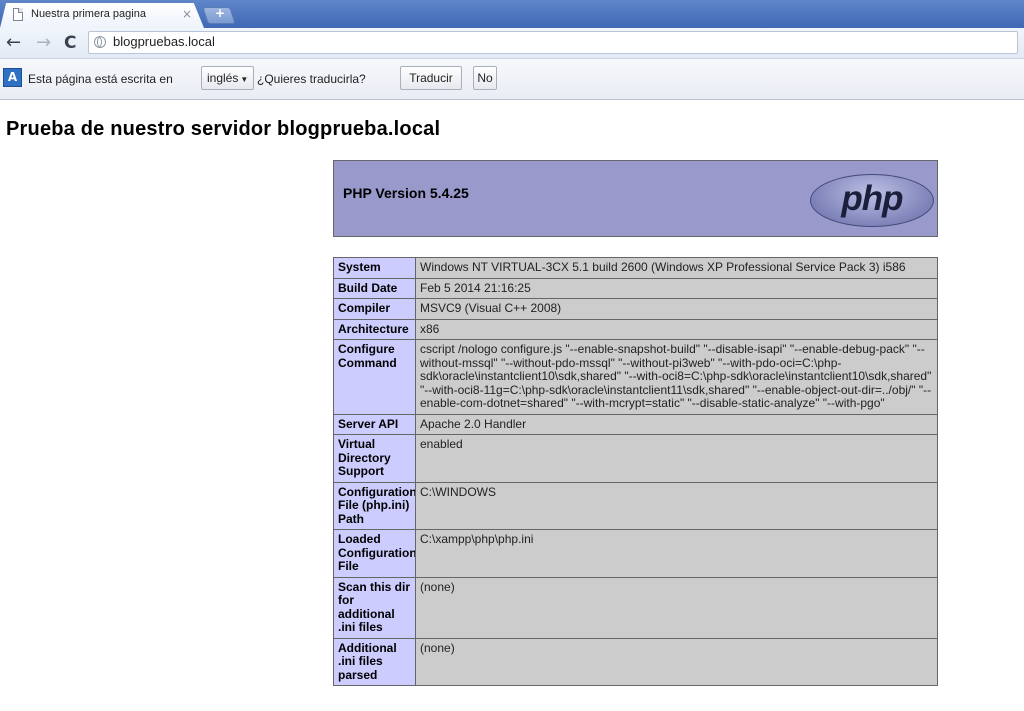 Image resolution: width=1024 pixels, height=711 pixels. Describe the element at coordinates (676, 505) in the screenshot. I see `info-value: C:\WINDOWS` at that location.